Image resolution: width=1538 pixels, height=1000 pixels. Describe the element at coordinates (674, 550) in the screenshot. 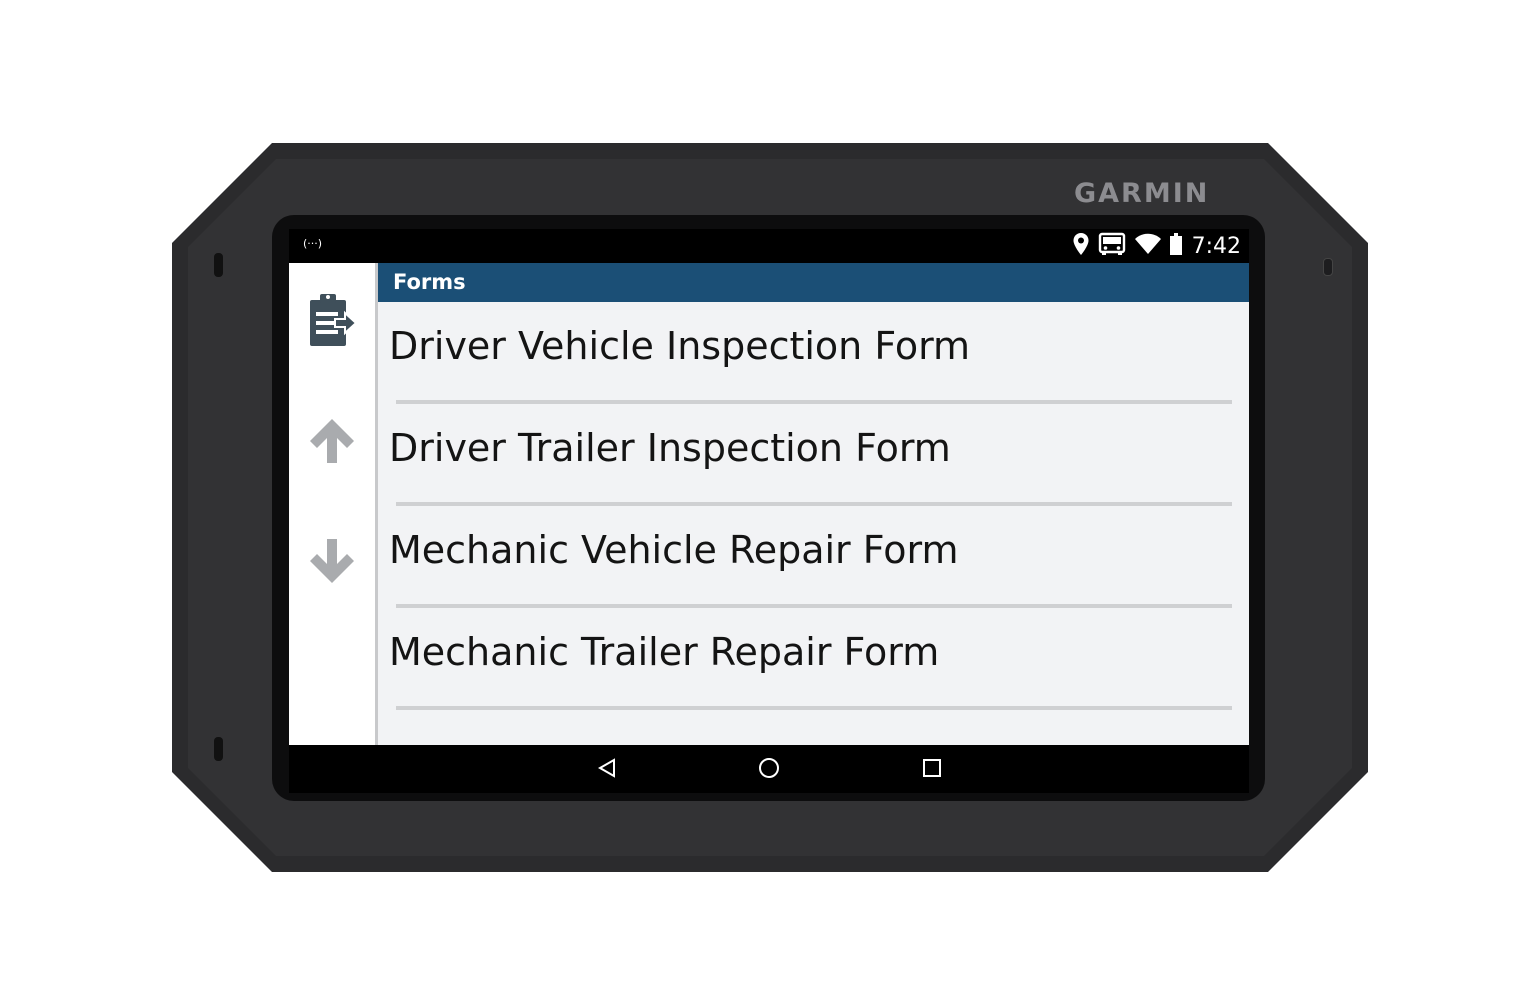

I see `list-item-label: Mechanic Vehicle Repair Form` at that location.